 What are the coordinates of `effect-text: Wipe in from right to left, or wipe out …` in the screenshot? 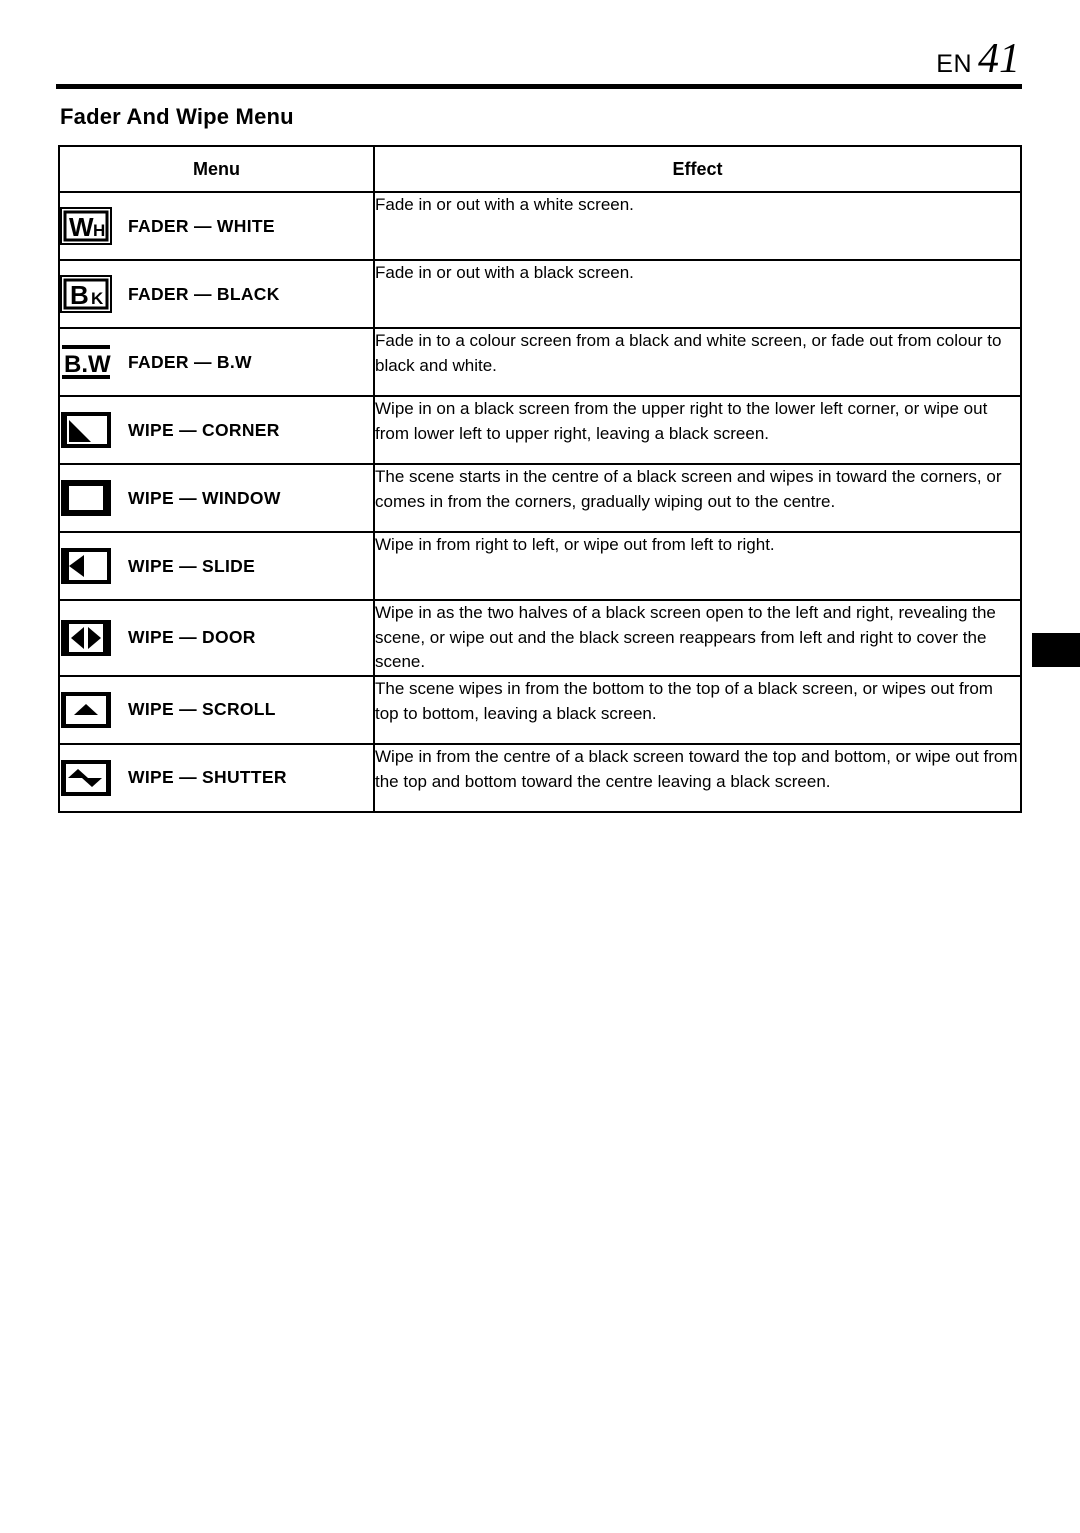 It's located at (575, 544).